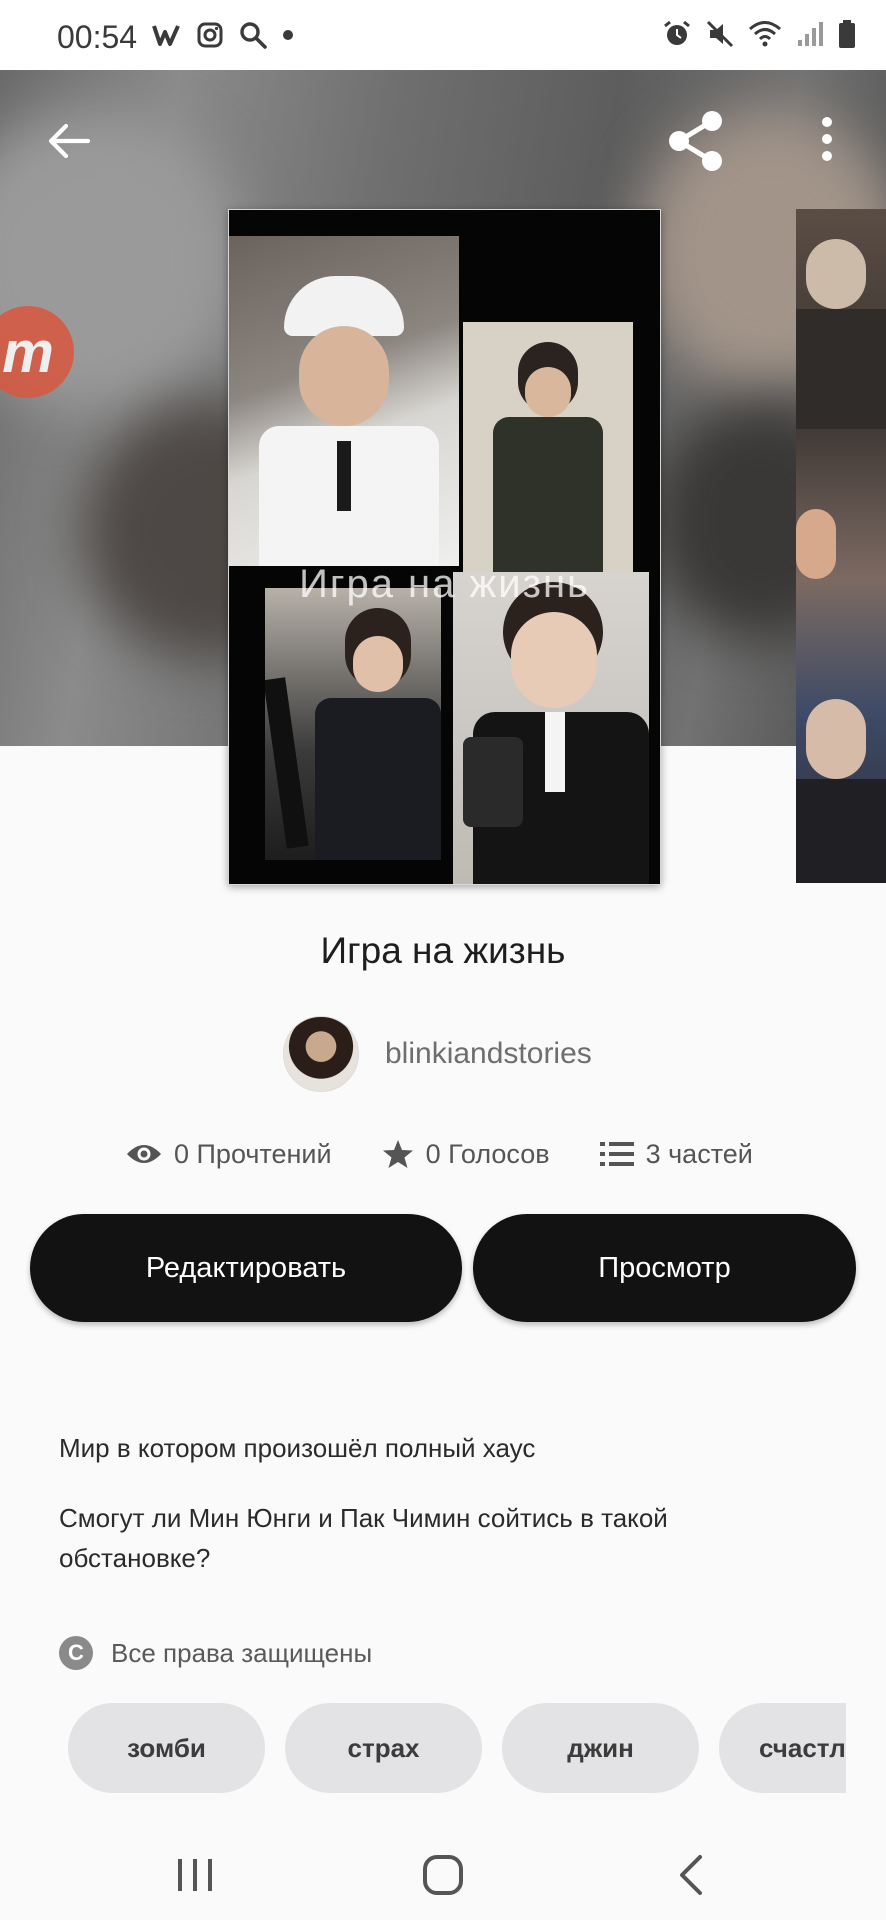  Describe the element at coordinates (288, 37) in the screenshot. I see `dot-icon` at that location.